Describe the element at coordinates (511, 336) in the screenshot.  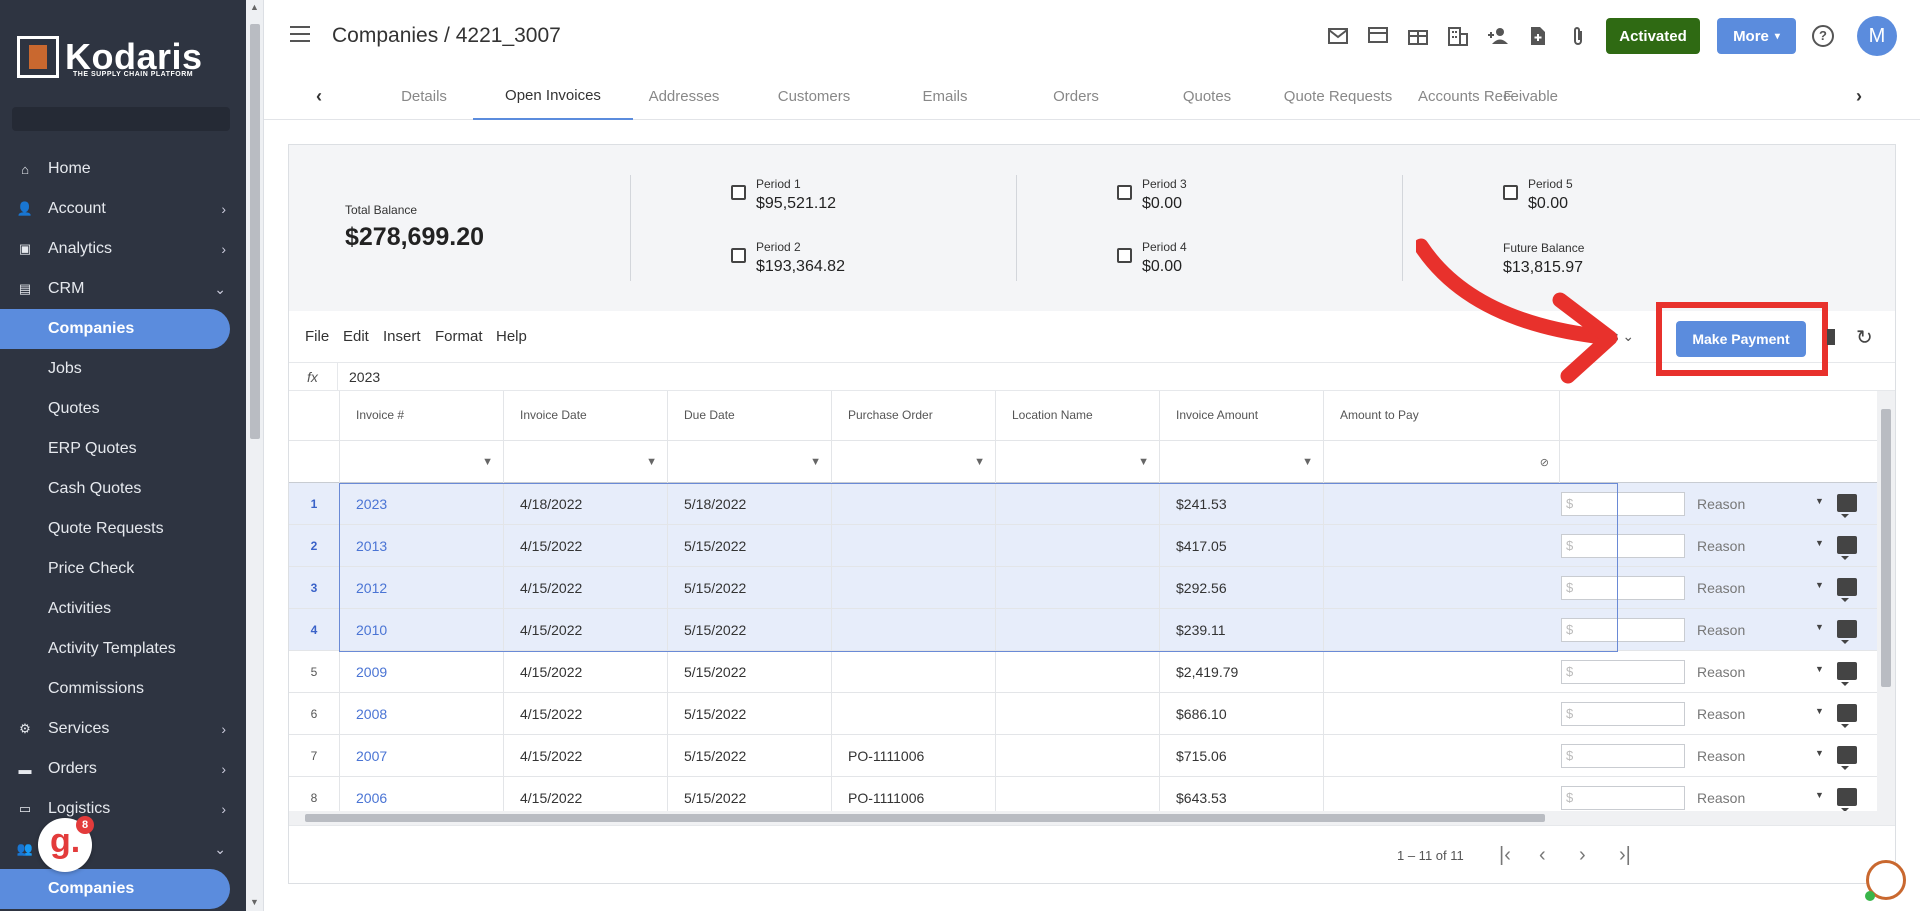
I see `menu-help: Help` at that location.